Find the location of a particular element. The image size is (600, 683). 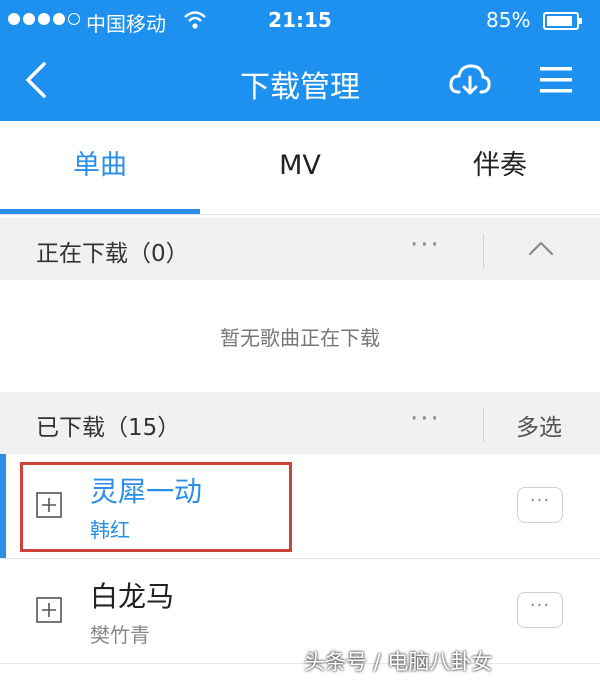

empty-message: 暂无歌曲正在下载 is located at coordinates (300, 338).